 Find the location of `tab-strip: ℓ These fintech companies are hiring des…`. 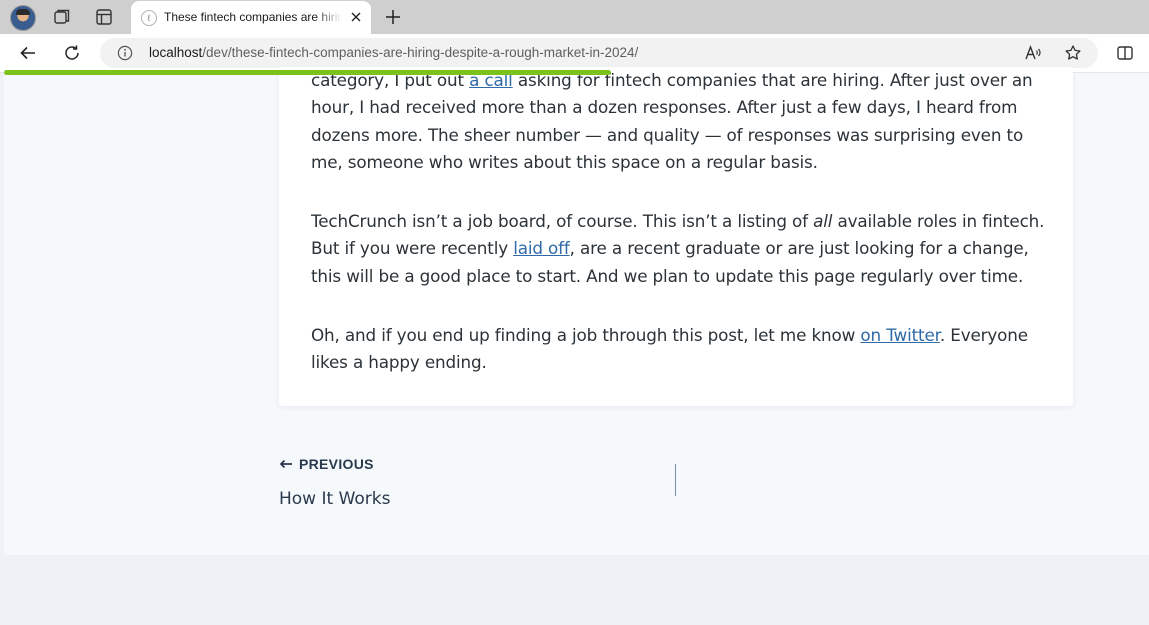

tab-strip: ℓ These fintech companies are hiring des… is located at coordinates (574, 17).